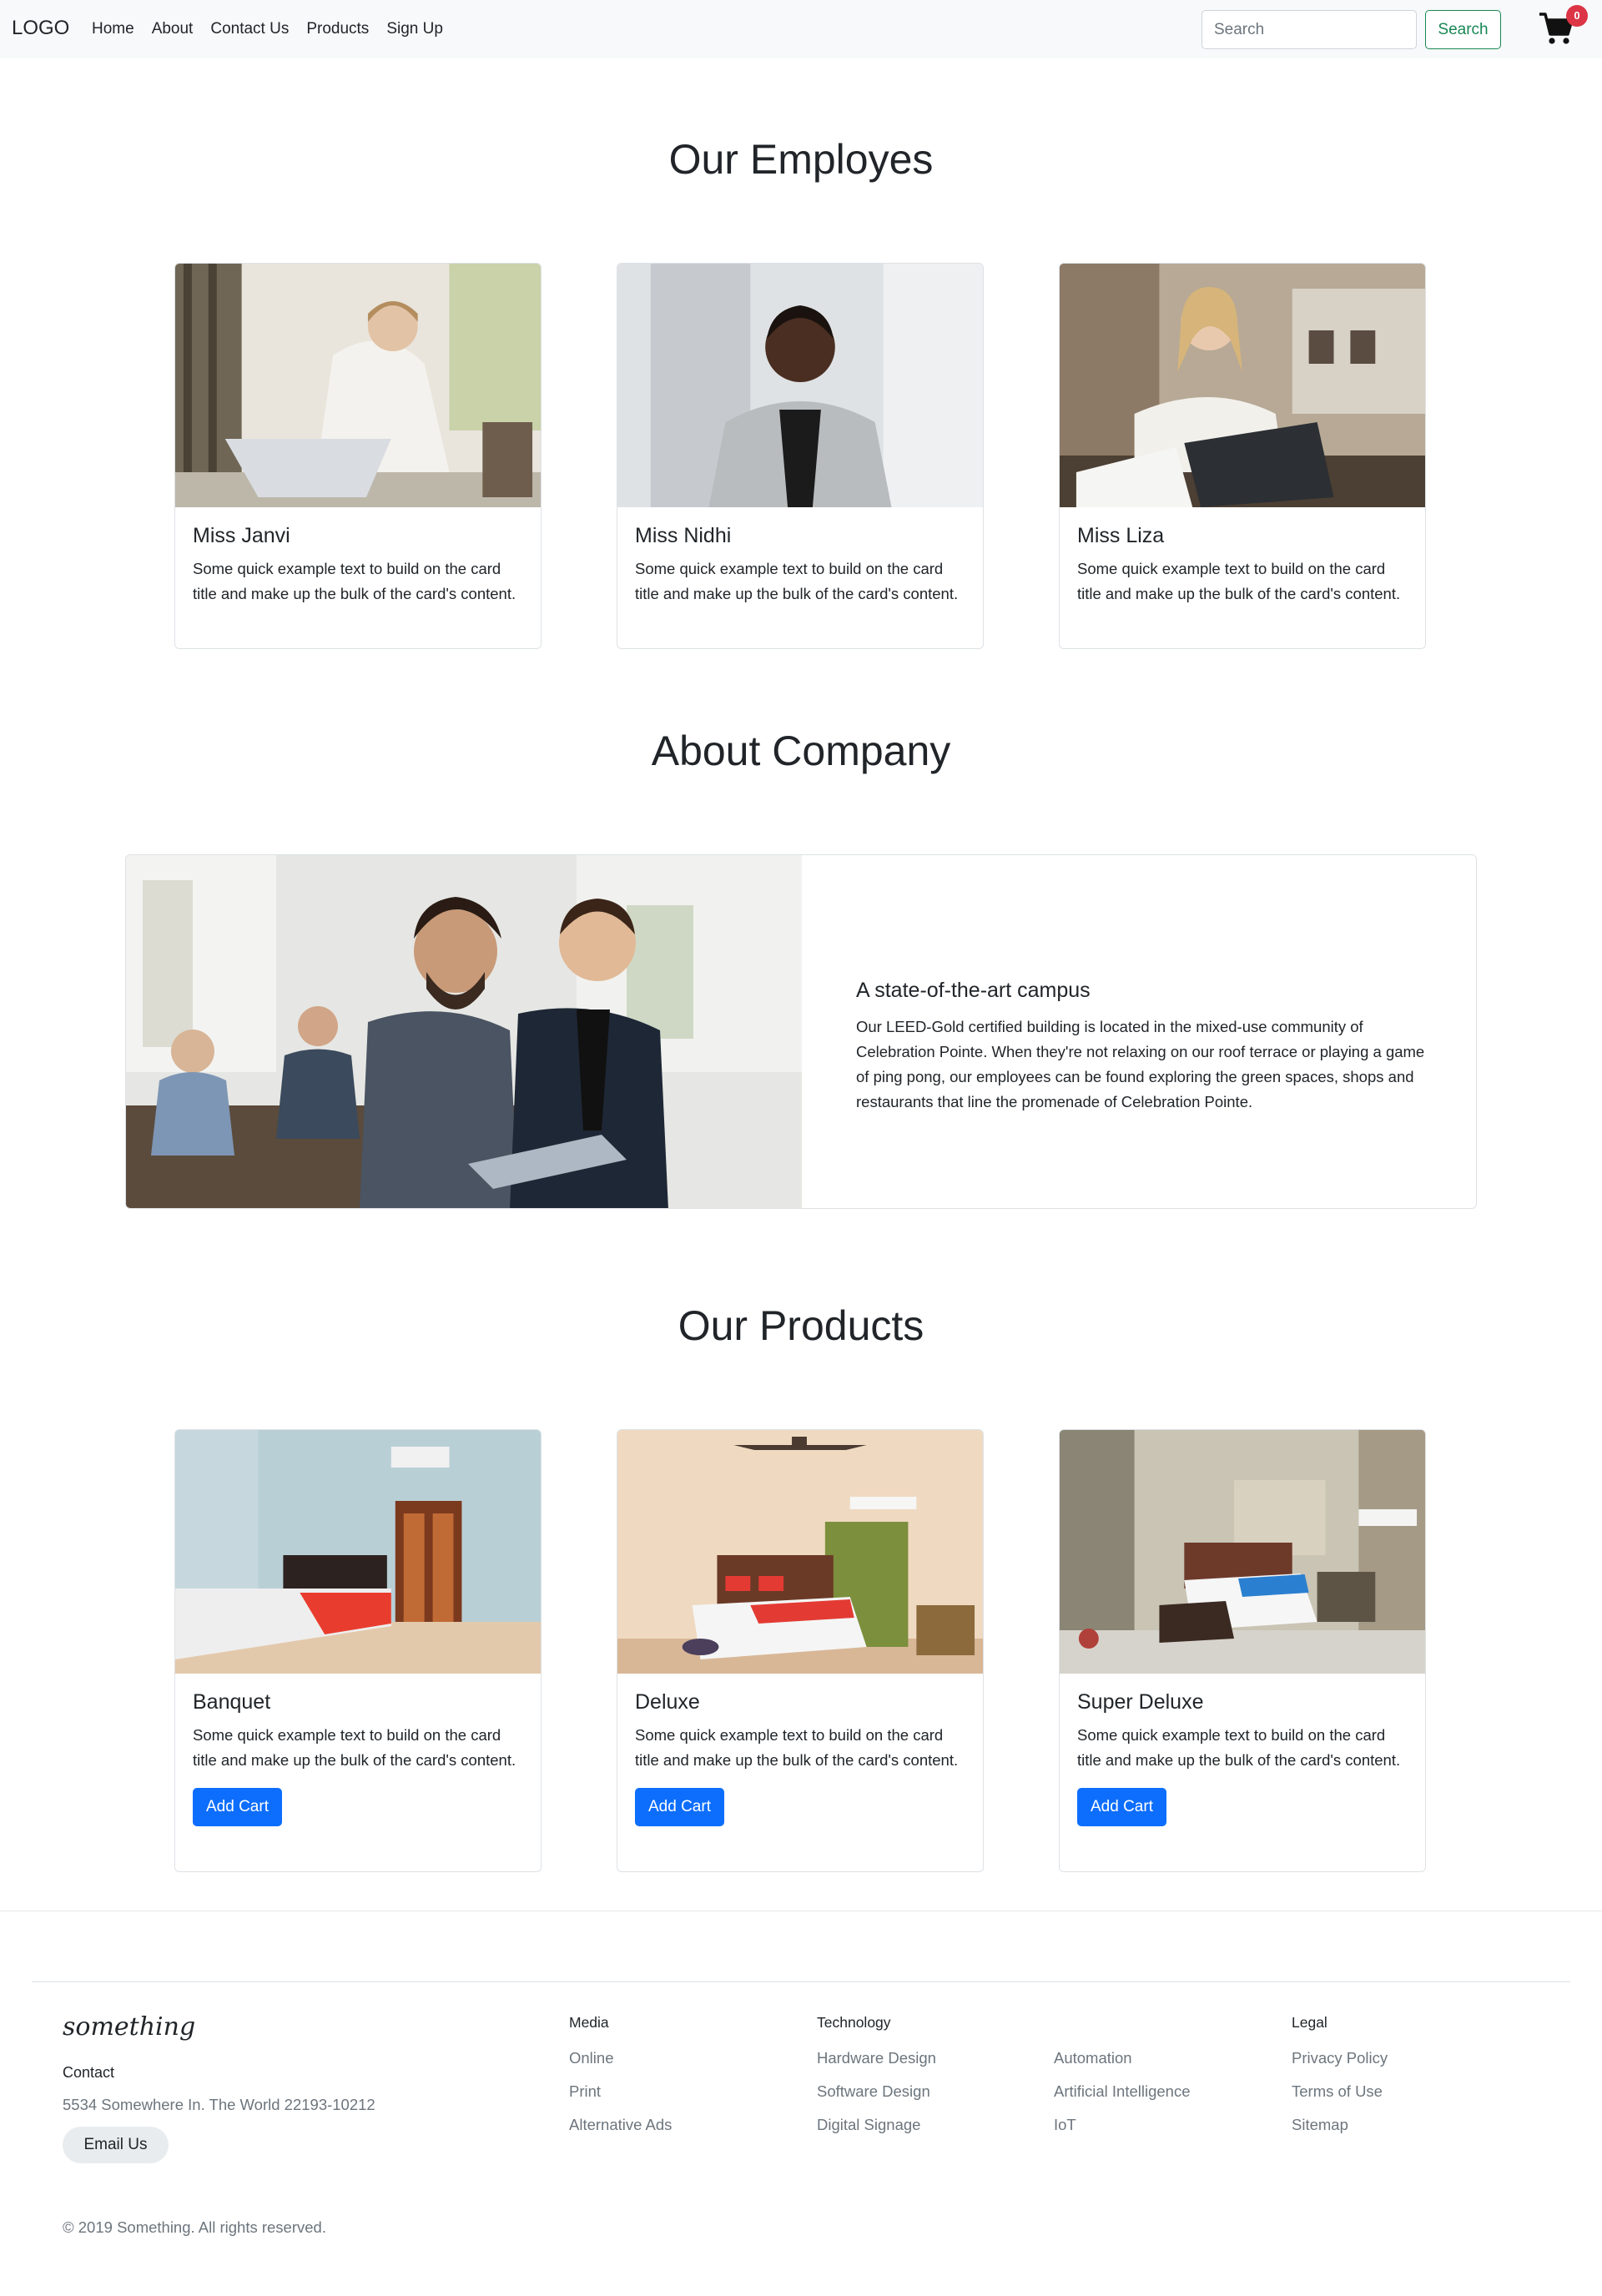 This screenshot has height=2296, width=1602. Describe the element at coordinates (854, 2022) in the screenshot. I see `footer-column-heading: Technology` at that location.